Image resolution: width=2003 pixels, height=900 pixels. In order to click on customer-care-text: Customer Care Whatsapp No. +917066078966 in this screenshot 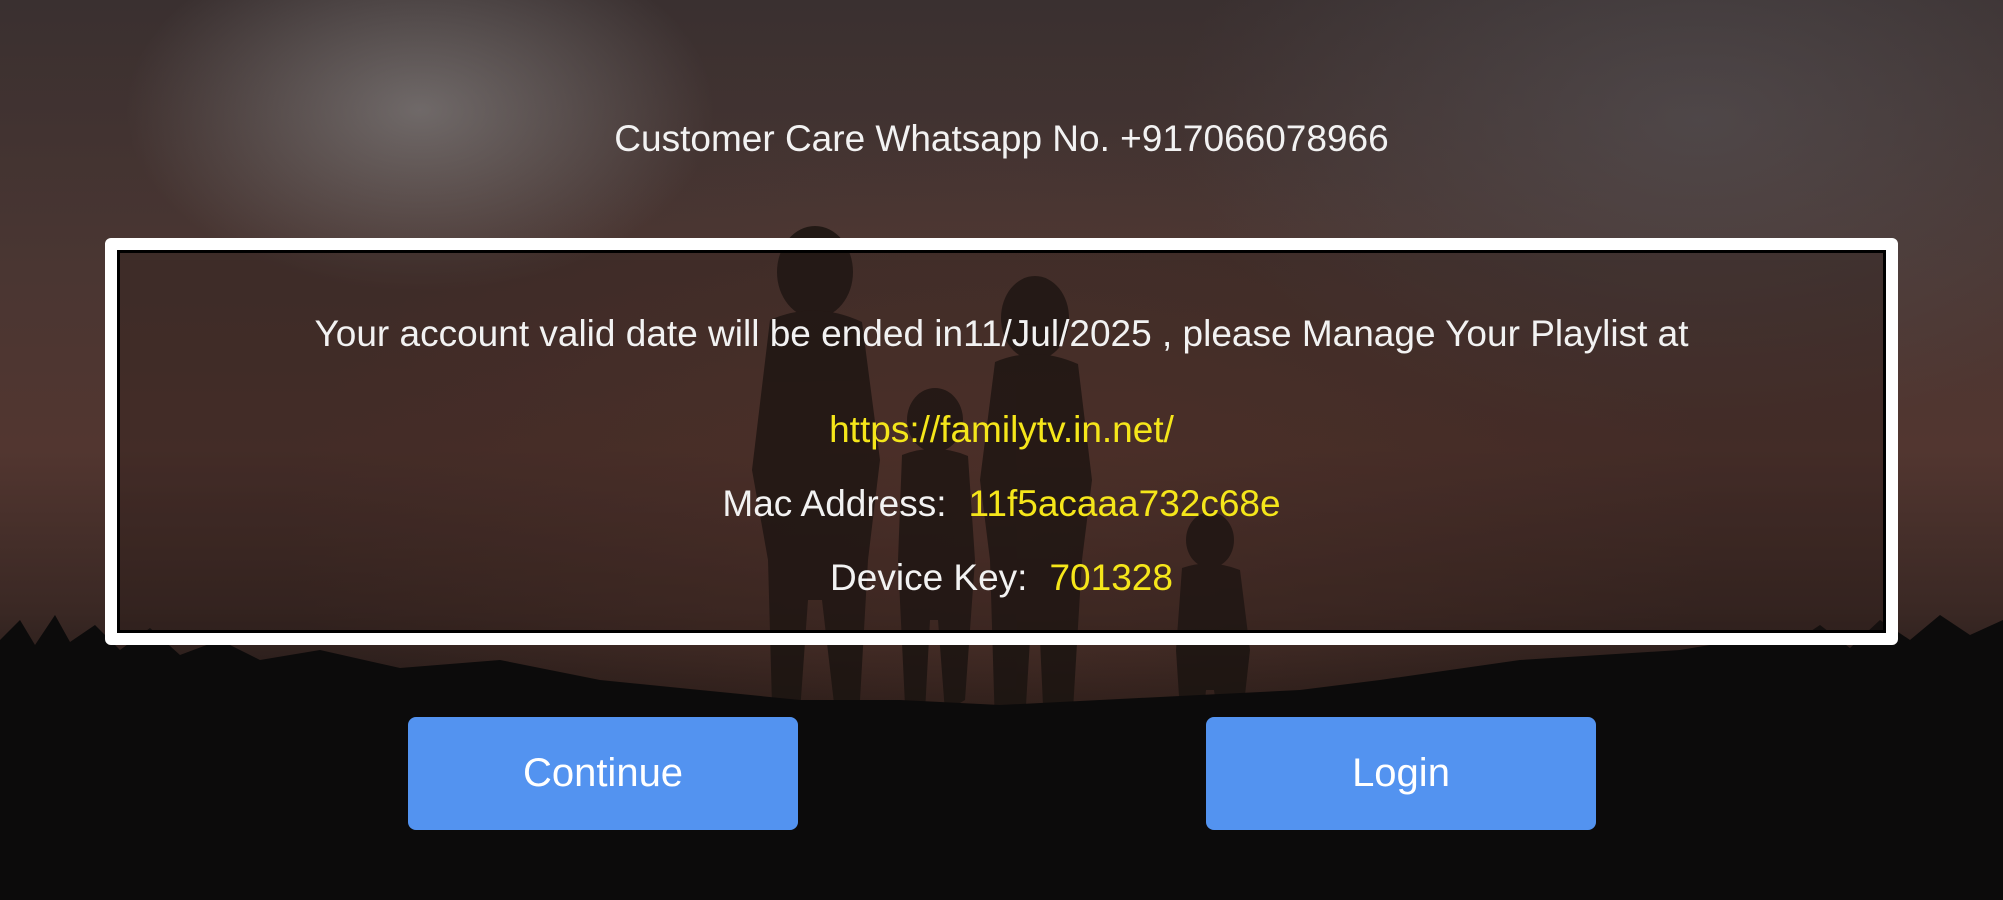, I will do `click(1001, 138)`.